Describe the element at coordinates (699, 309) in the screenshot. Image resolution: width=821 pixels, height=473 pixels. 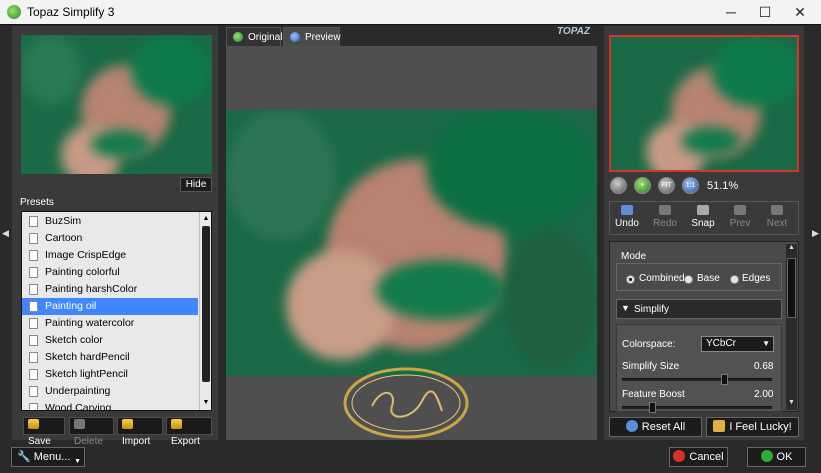
I see `simplify-section-header: ▼ Simplify` at that location.